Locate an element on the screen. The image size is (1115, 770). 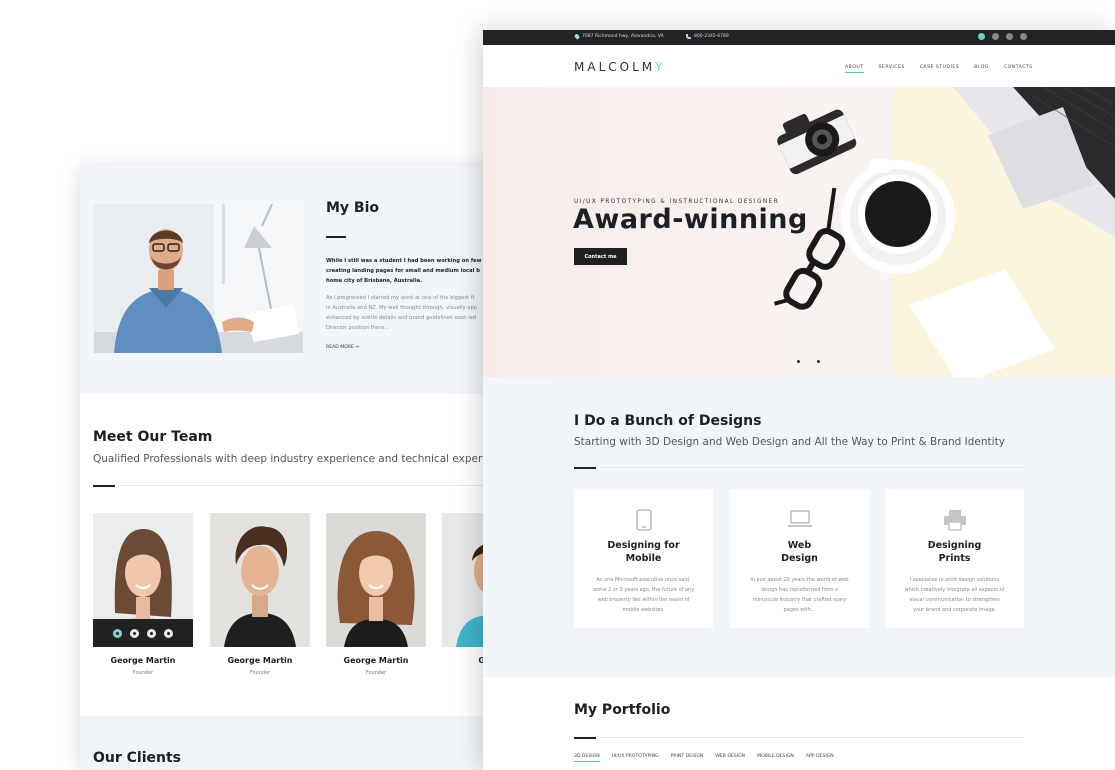
filter-mobile-design: MOBILE DESIGN is located at coordinates (775, 758).